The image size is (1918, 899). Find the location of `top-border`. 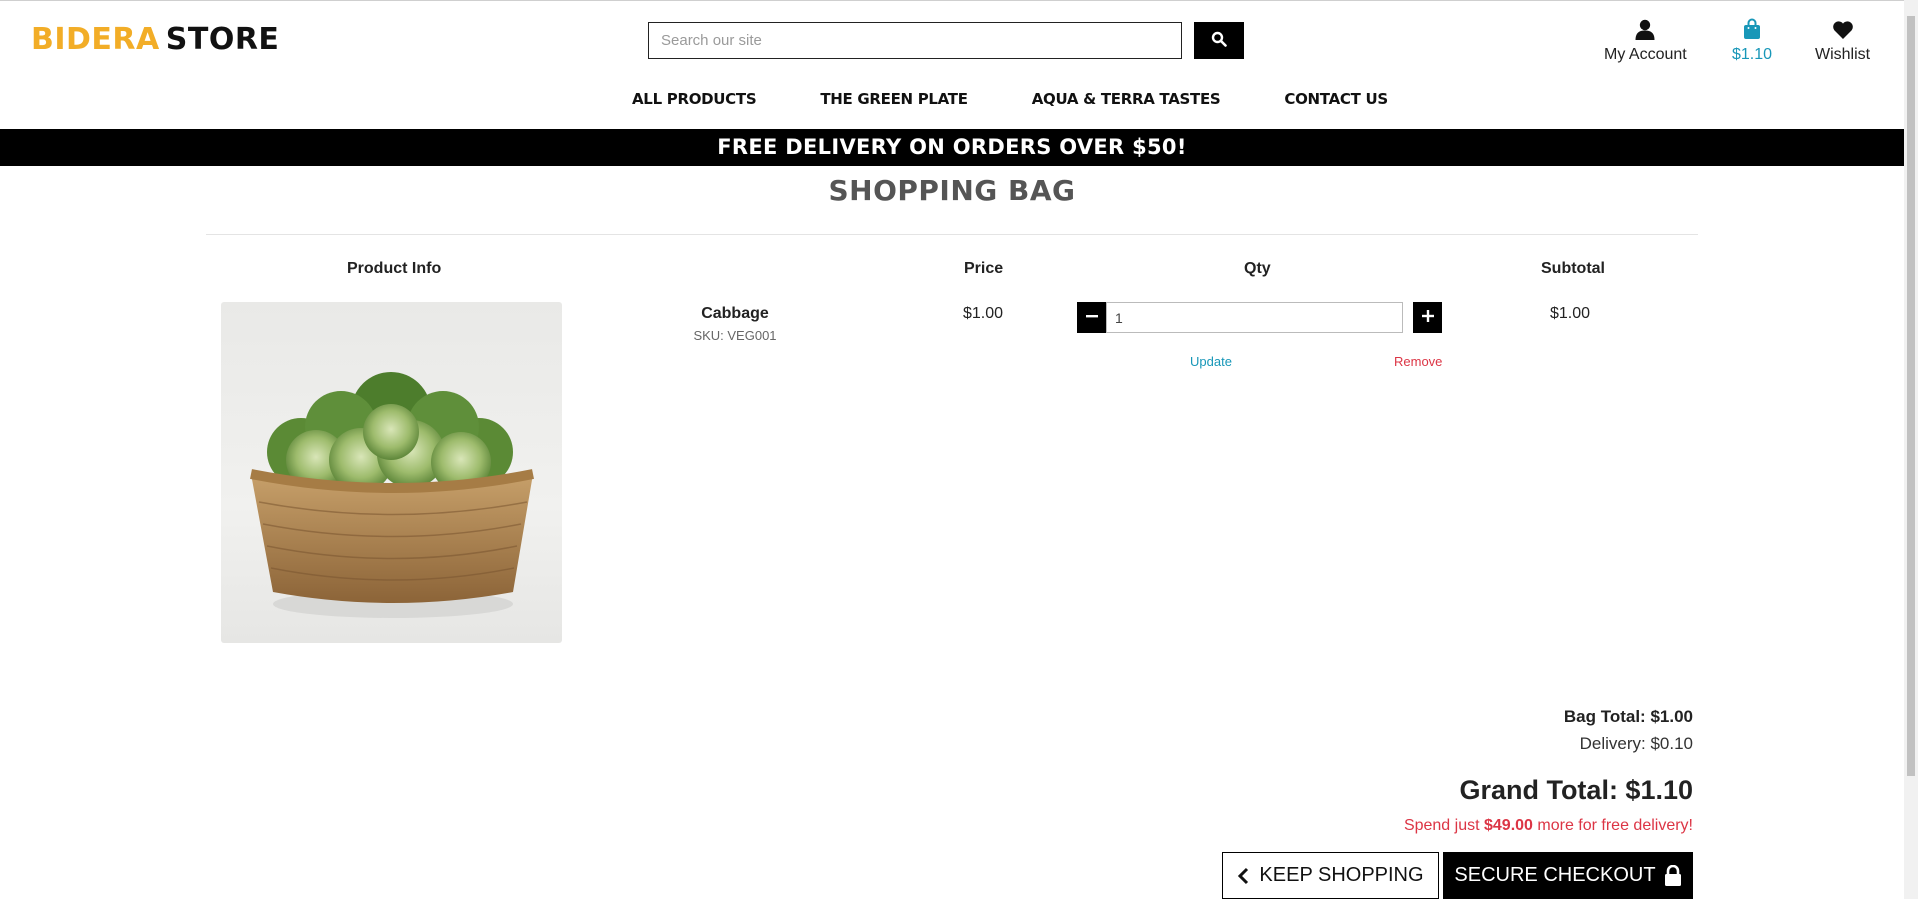

top-border is located at coordinates (959, 0).